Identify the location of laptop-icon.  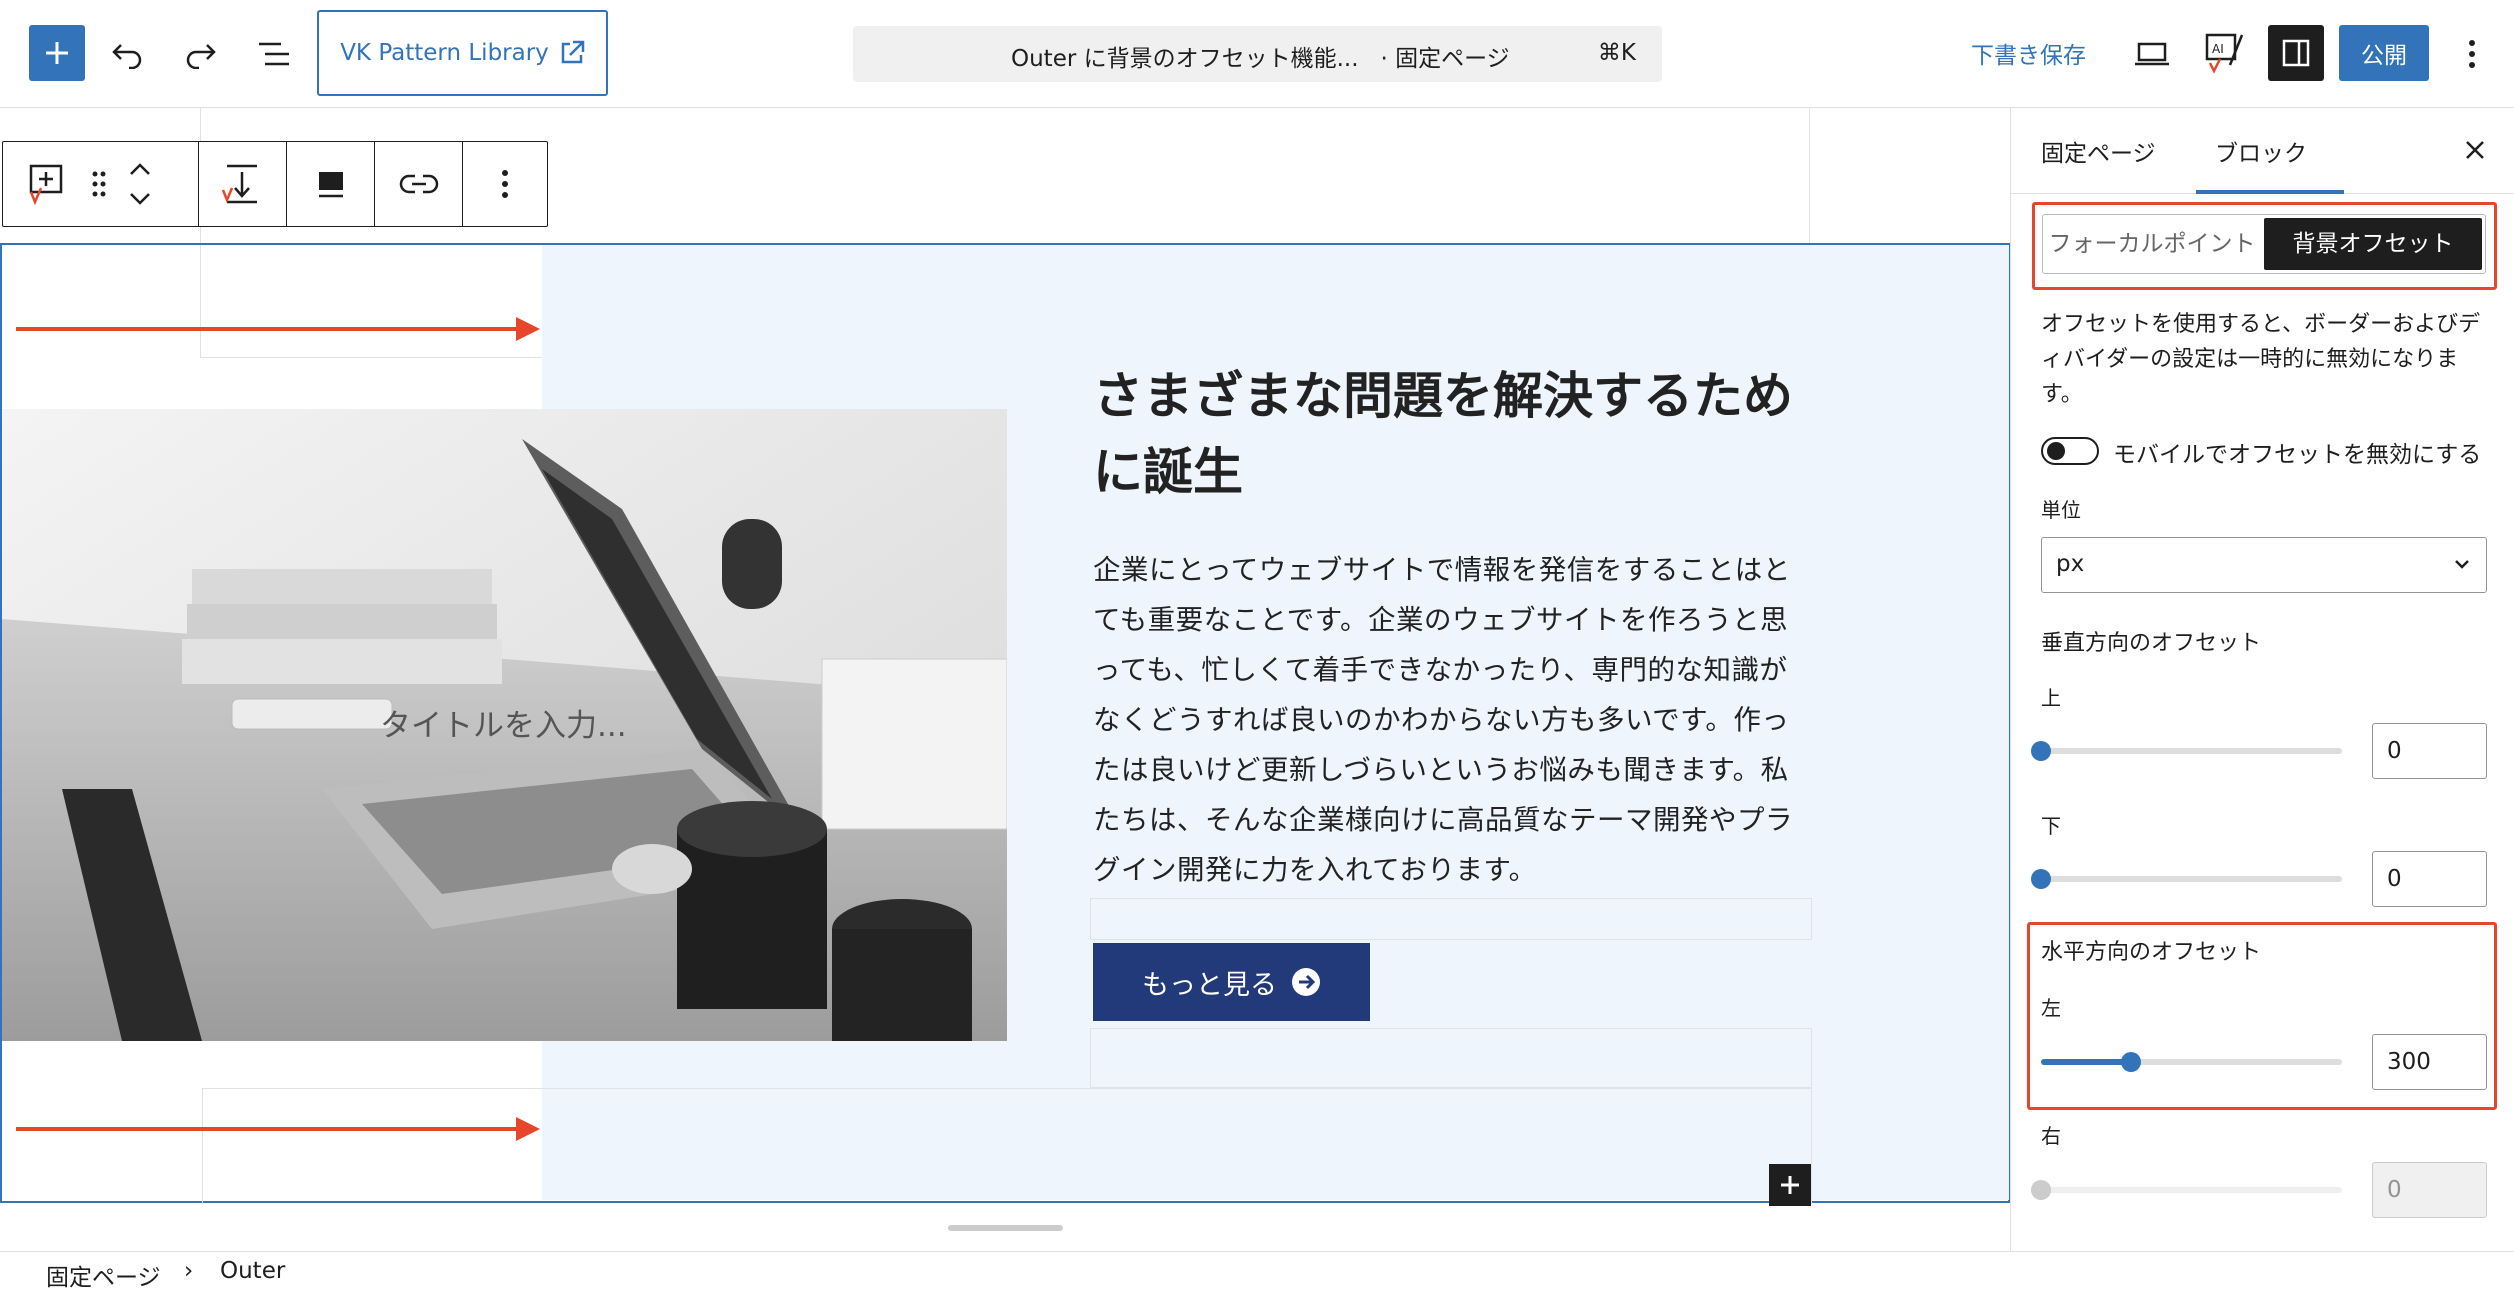
(2152, 54).